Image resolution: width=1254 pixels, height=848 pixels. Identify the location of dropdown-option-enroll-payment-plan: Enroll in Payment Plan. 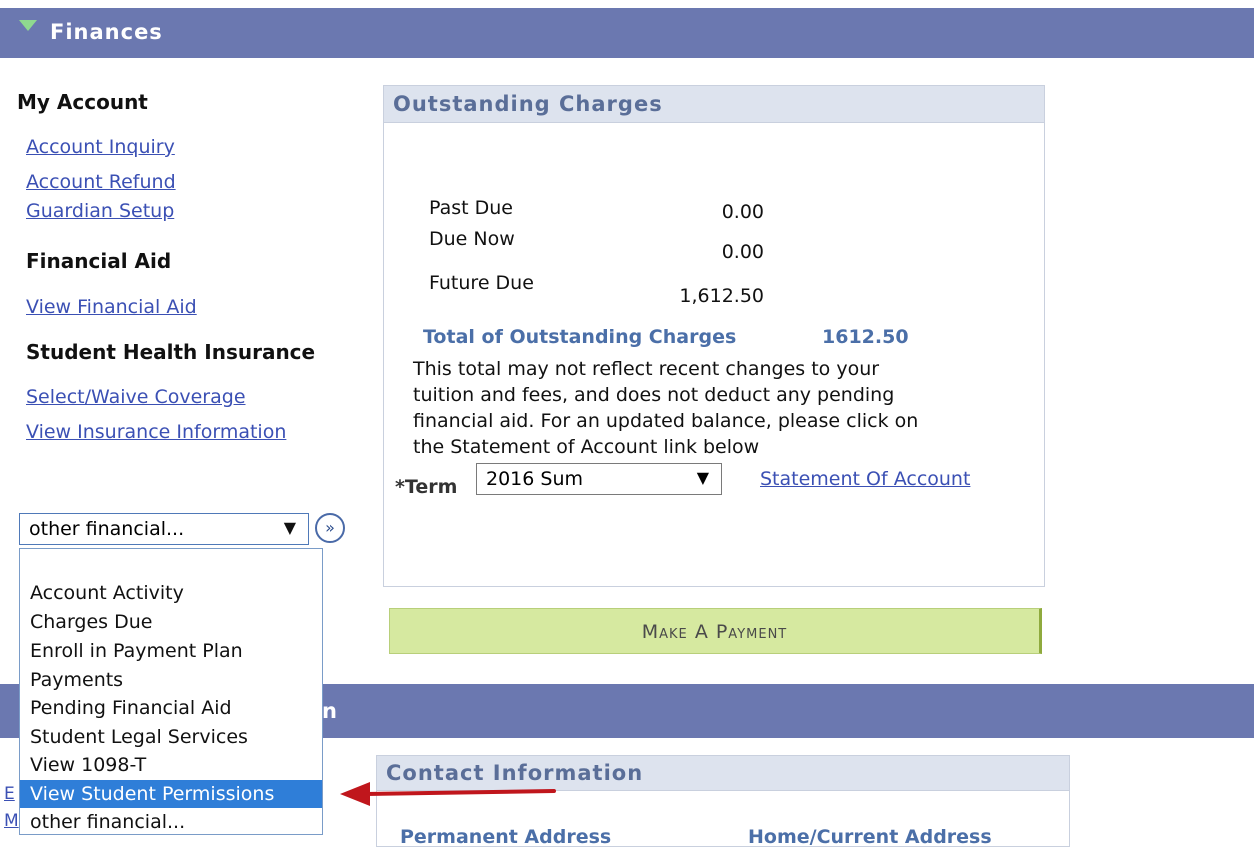
(171, 651).